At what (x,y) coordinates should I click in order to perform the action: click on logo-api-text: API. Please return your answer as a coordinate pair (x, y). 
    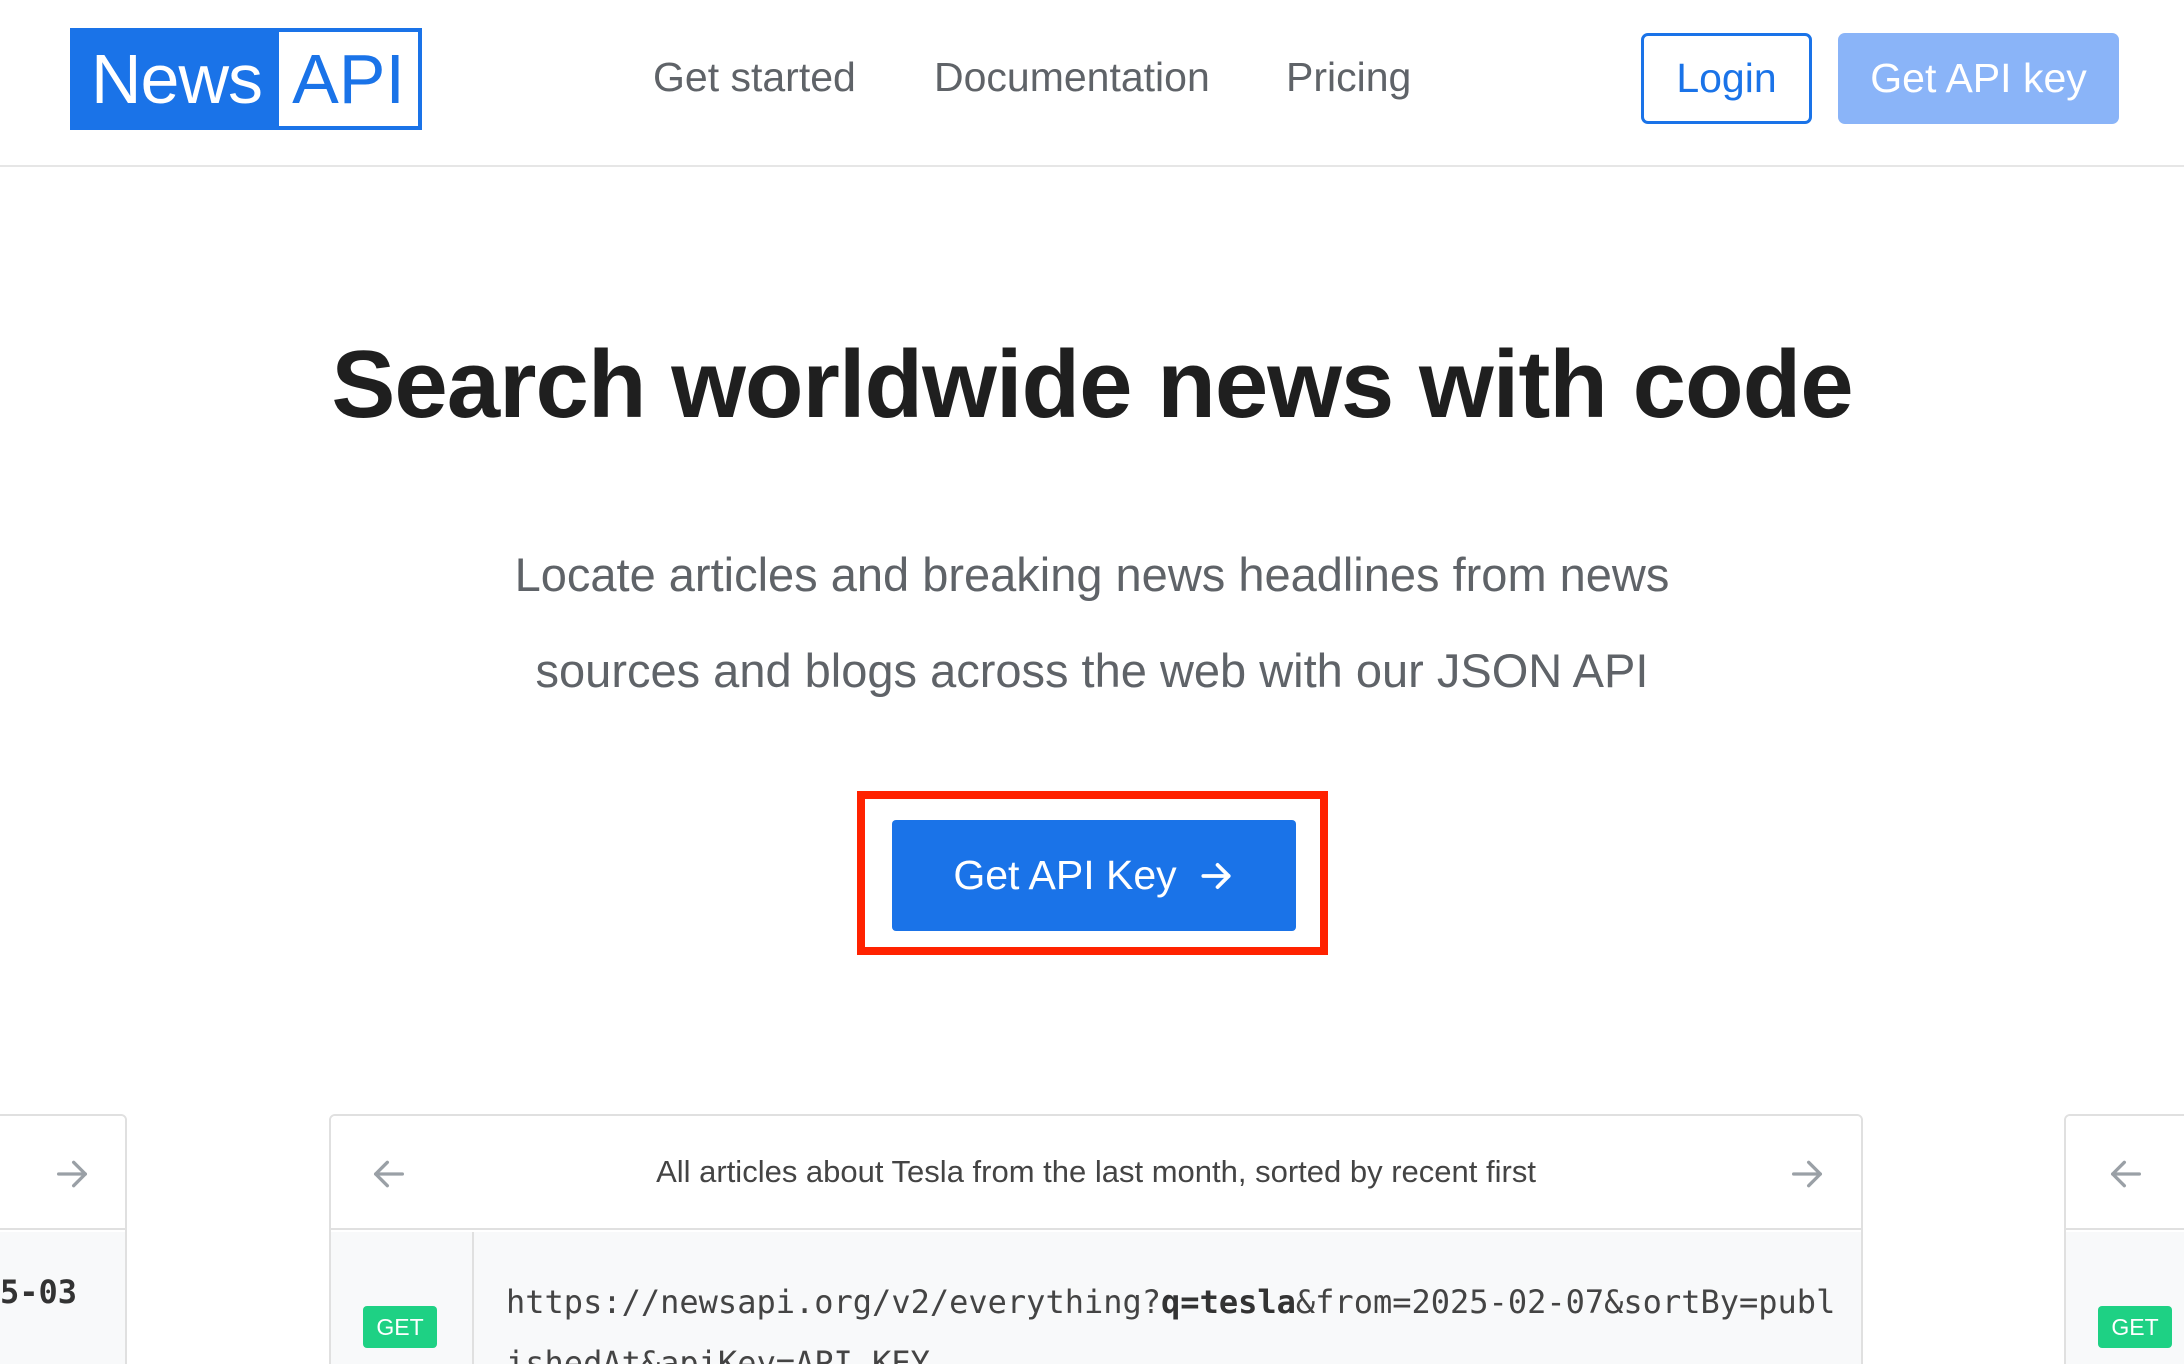
    Looking at the image, I should click on (348, 79).